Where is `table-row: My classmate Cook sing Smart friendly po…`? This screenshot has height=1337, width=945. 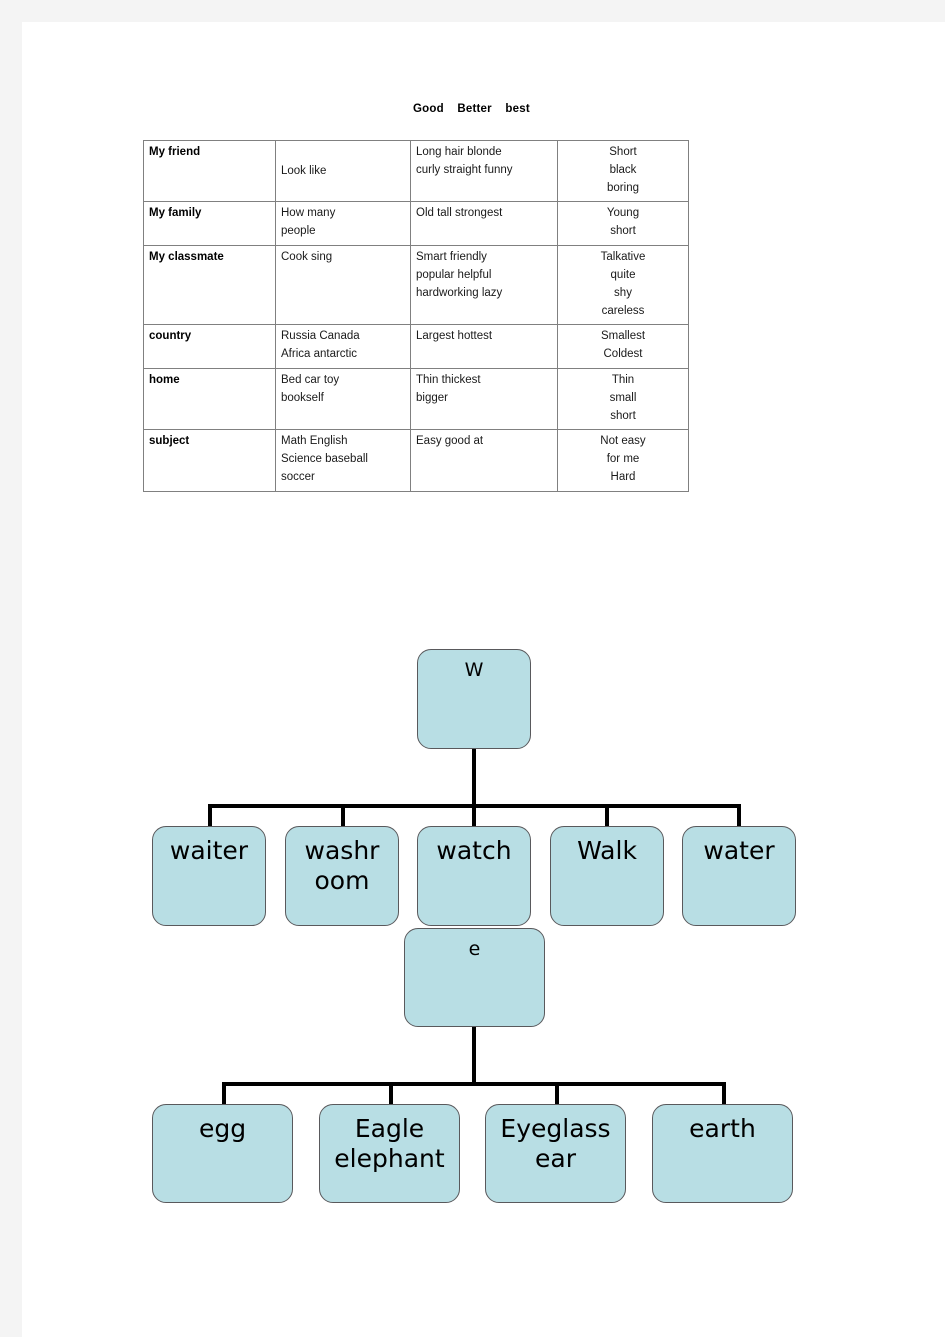 table-row: My classmate Cook sing Smart friendly po… is located at coordinates (416, 285).